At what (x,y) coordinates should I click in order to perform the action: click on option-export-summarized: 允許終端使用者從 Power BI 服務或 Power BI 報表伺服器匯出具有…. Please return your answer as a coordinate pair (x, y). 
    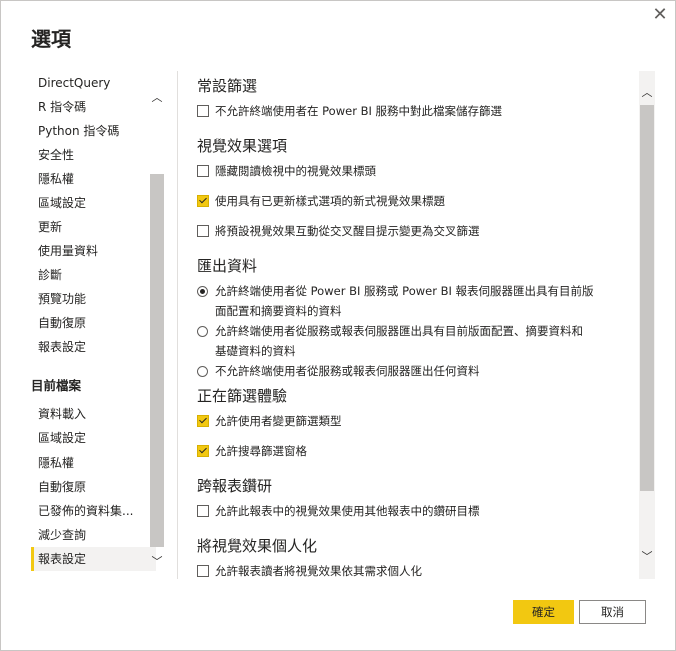
    Looking at the image, I should click on (407, 301).